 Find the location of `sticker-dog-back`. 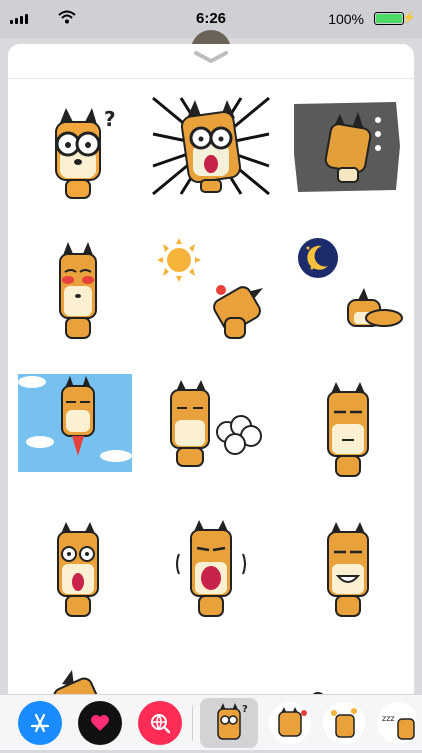

sticker-dog-back is located at coordinates (348, 154).